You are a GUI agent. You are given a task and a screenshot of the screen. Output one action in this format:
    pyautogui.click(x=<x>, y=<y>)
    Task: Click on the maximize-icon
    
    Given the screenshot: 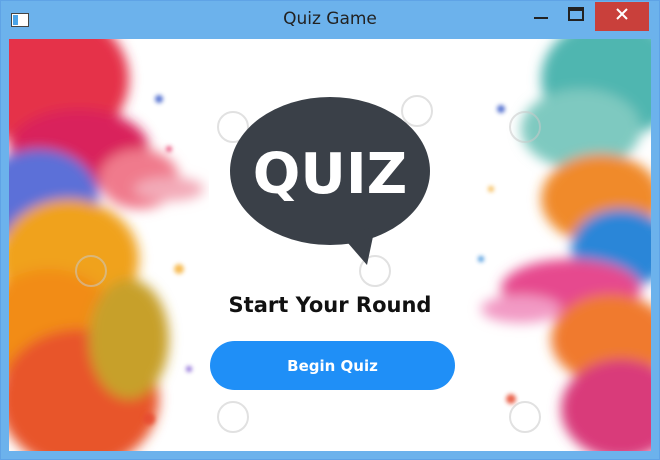 What is the action you would take?
    pyautogui.click(x=576, y=16)
    